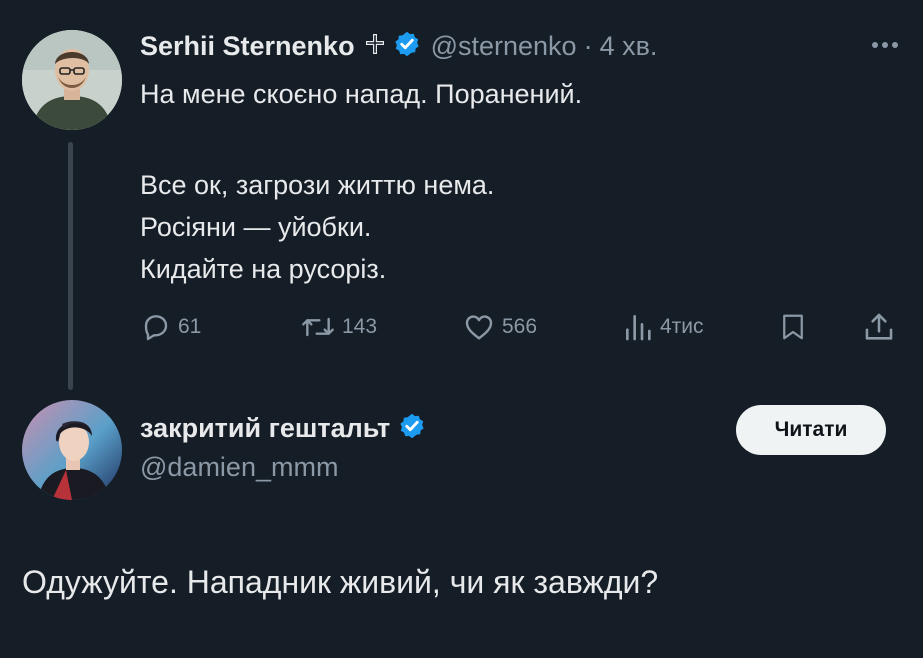  What do you see at coordinates (479, 327) in the screenshot?
I see `heart-icon` at bounding box center [479, 327].